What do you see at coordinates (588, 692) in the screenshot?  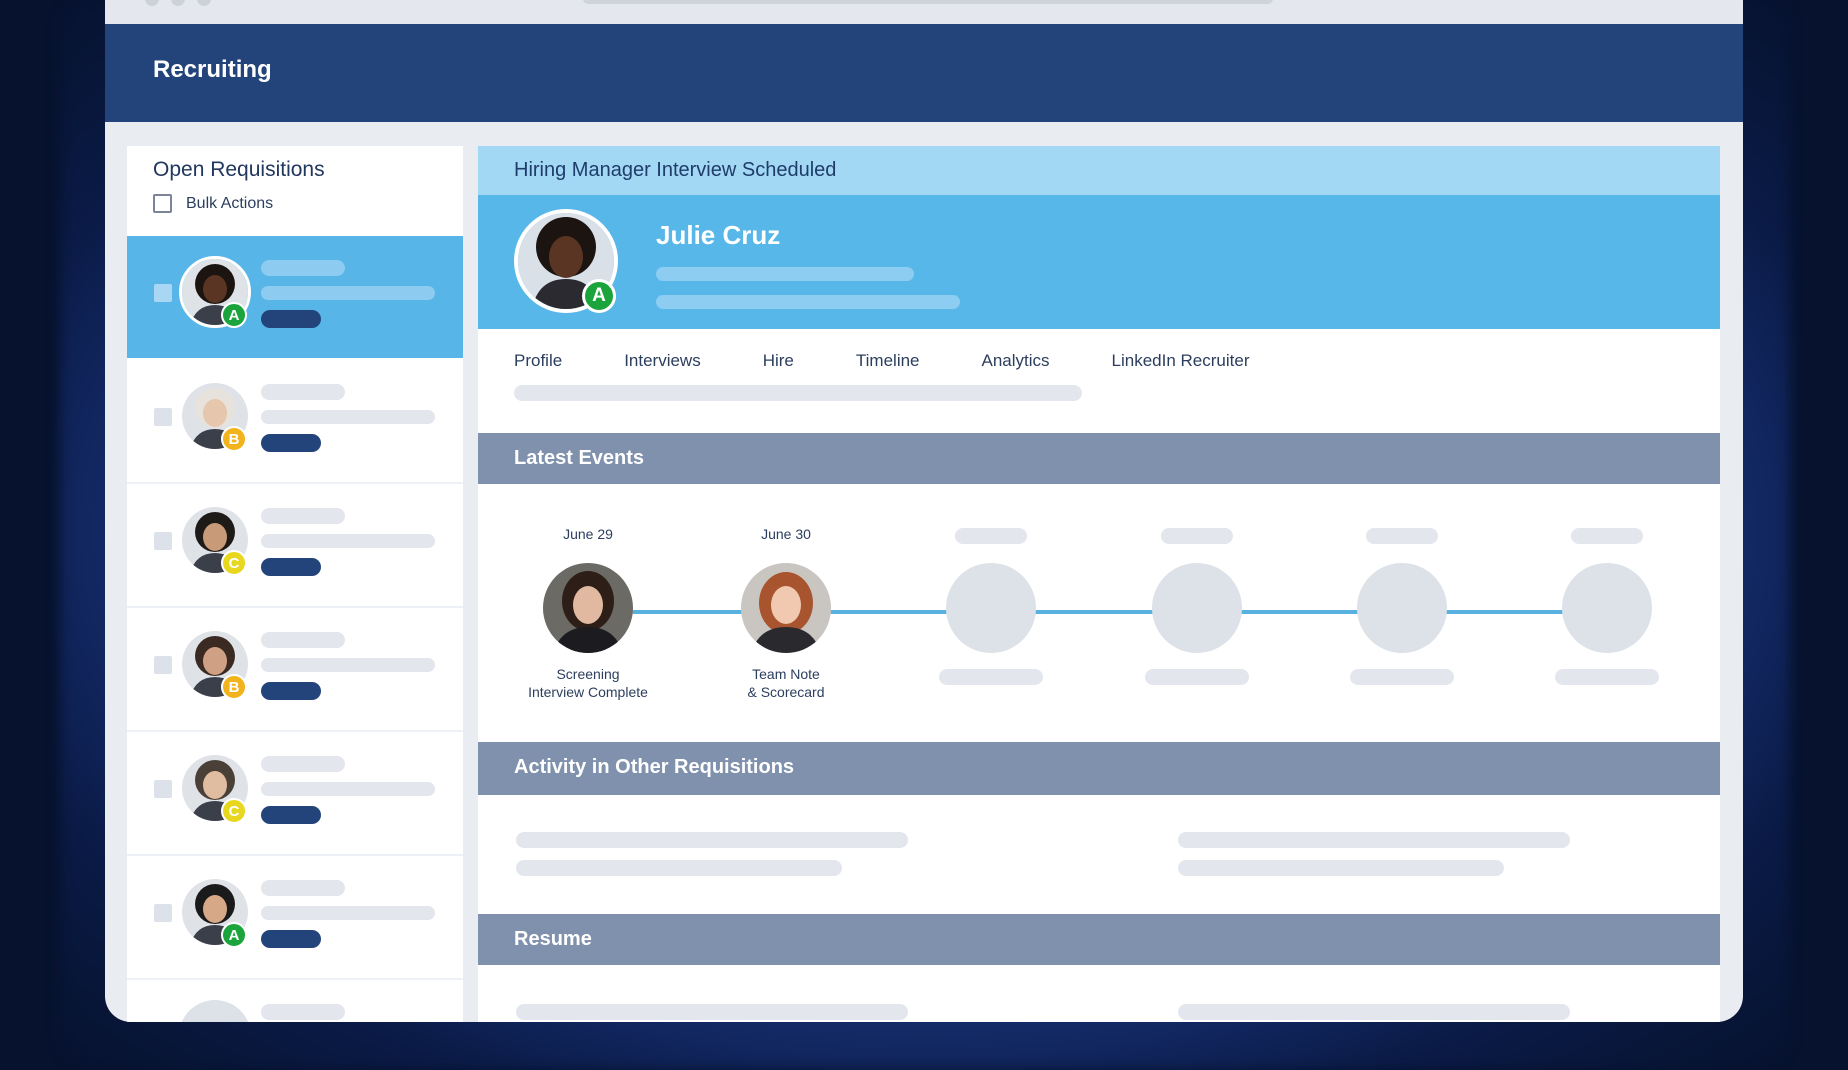 I see `event-label-line: Interview Complete` at bounding box center [588, 692].